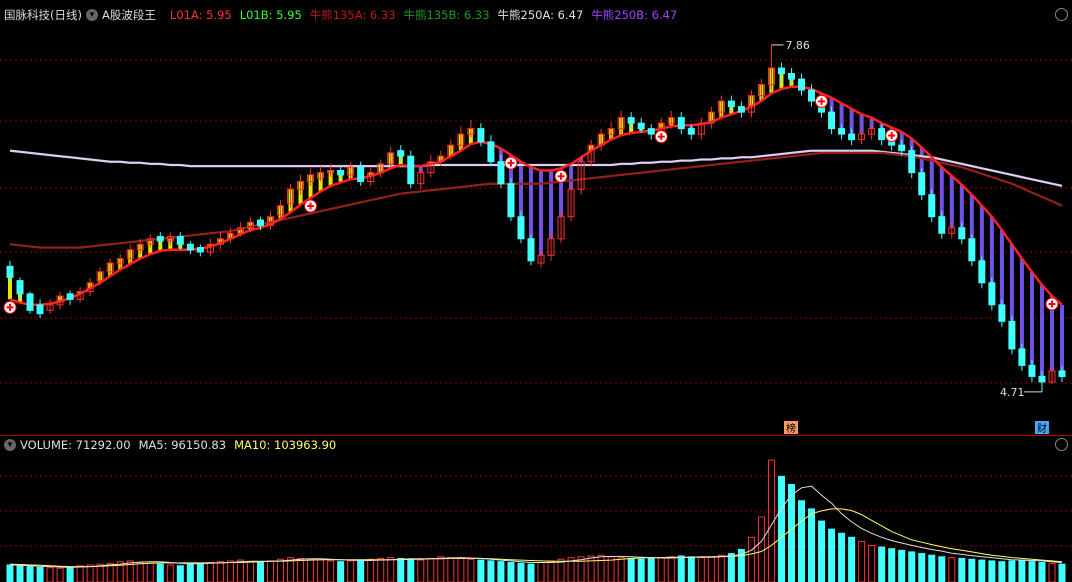 The height and width of the screenshot is (582, 1072). I want to click on high-price-label: 7.86, so click(797, 45).